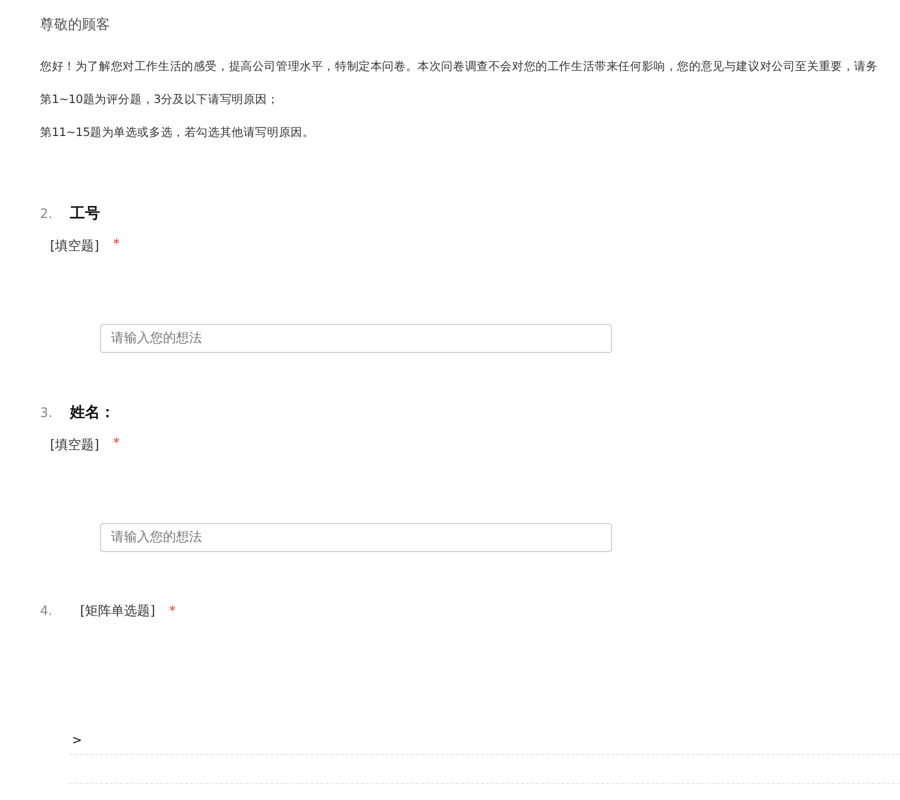 The height and width of the screenshot is (800, 900). Describe the element at coordinates (459, 66) in the screenshot. I see `intro-text: 您好！为了解您对工作生活的感受，提高公司管理水平，特制定本问卷。本次问卷调查不会对您的工作生活带来任何影响，您的意见与建议对公司至关重要，请务` at that location.